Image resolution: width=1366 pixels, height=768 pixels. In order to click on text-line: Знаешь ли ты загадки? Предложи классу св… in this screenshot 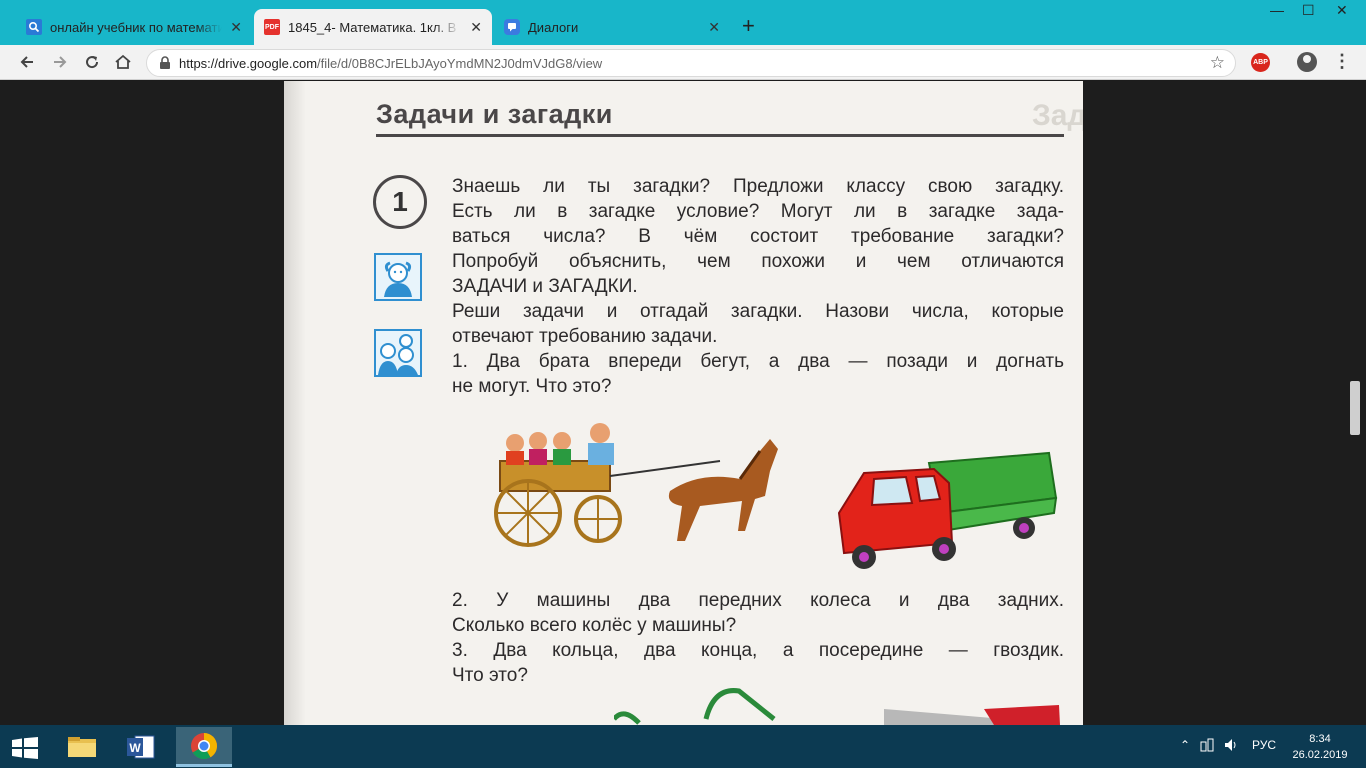, I will do `click(758, 186)`.